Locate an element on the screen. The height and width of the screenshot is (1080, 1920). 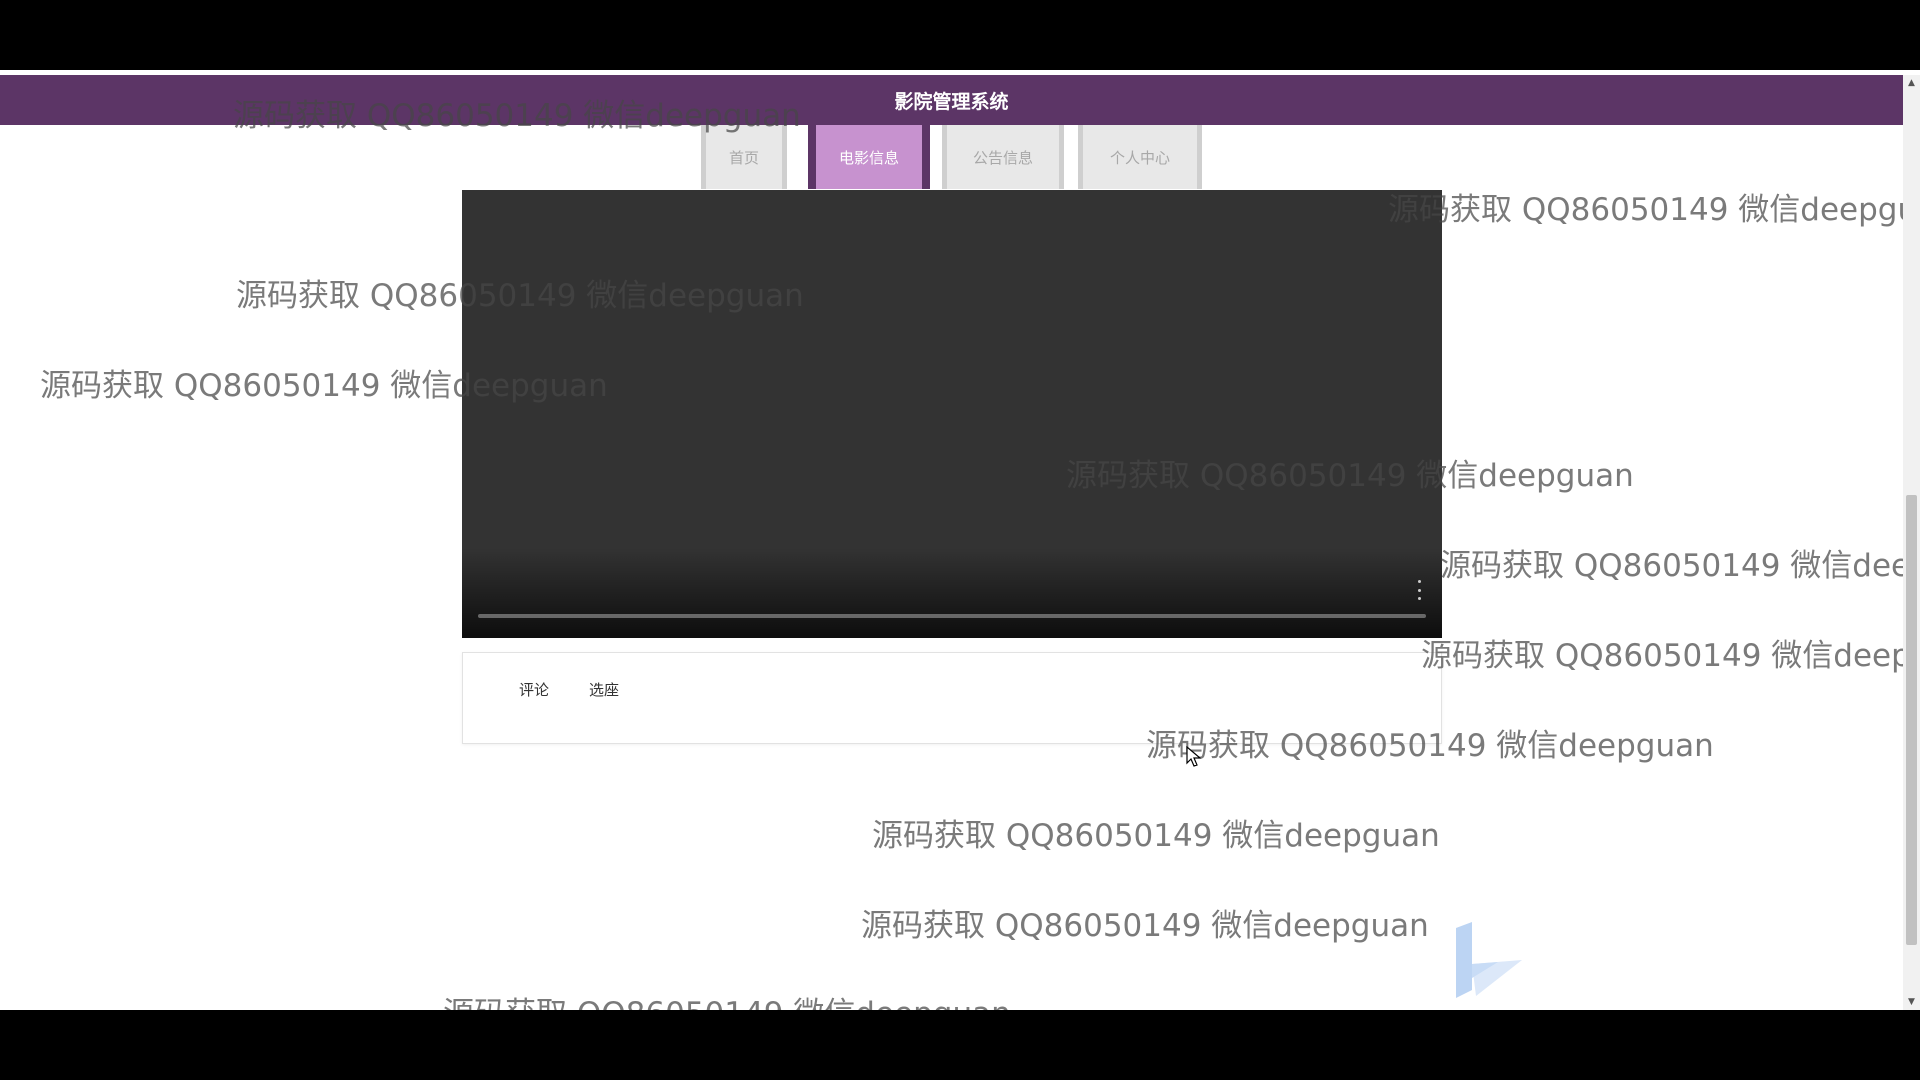
comment-button: 评论 is located at coordinates (534, 689).